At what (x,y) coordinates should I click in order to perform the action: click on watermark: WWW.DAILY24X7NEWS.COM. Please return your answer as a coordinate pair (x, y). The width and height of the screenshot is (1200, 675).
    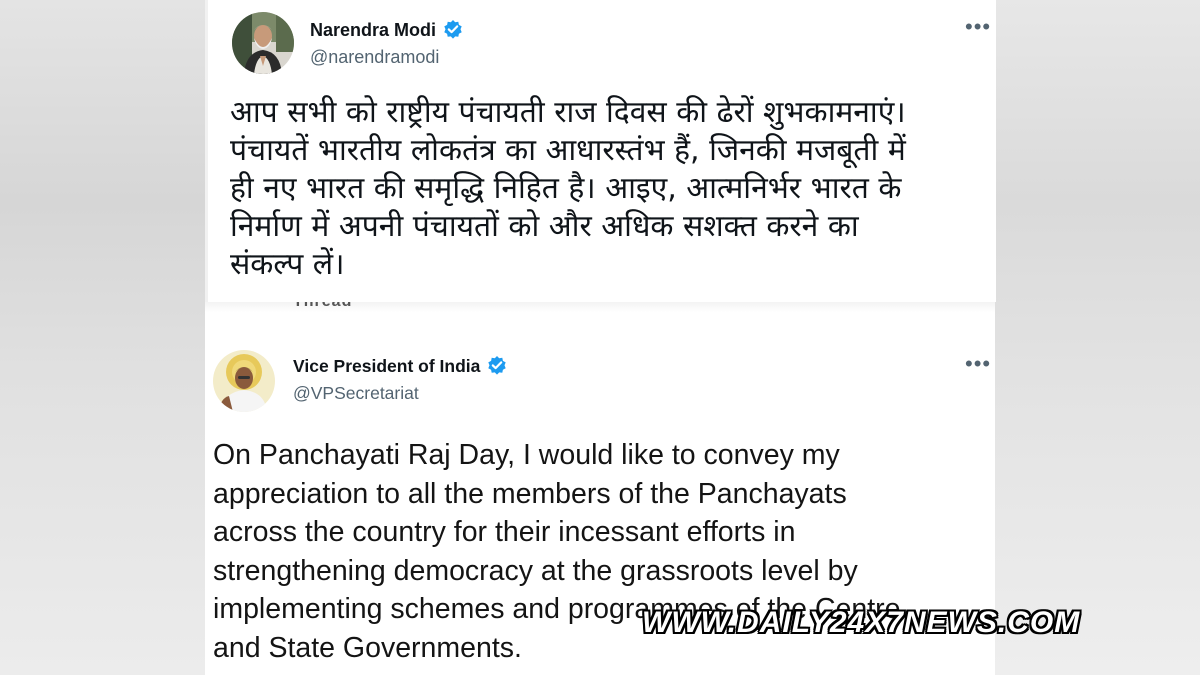
    Looking at the image, I should click on (861, 622).